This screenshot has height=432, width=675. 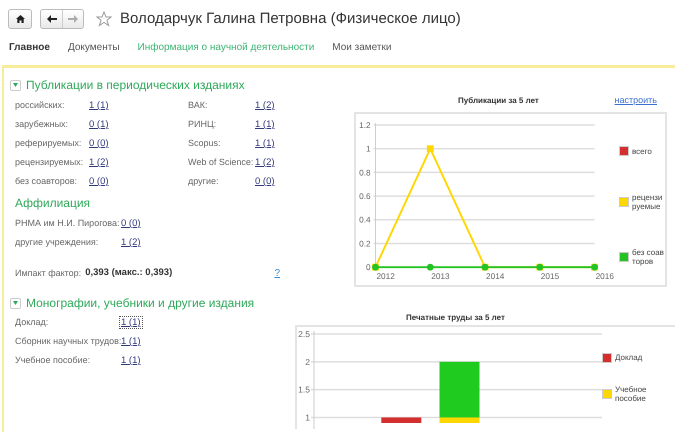 What do you see at coordinates (648, 202) in the screenshot?
I see `legend-label: рецензируемые` at bounding box center [648, 202].